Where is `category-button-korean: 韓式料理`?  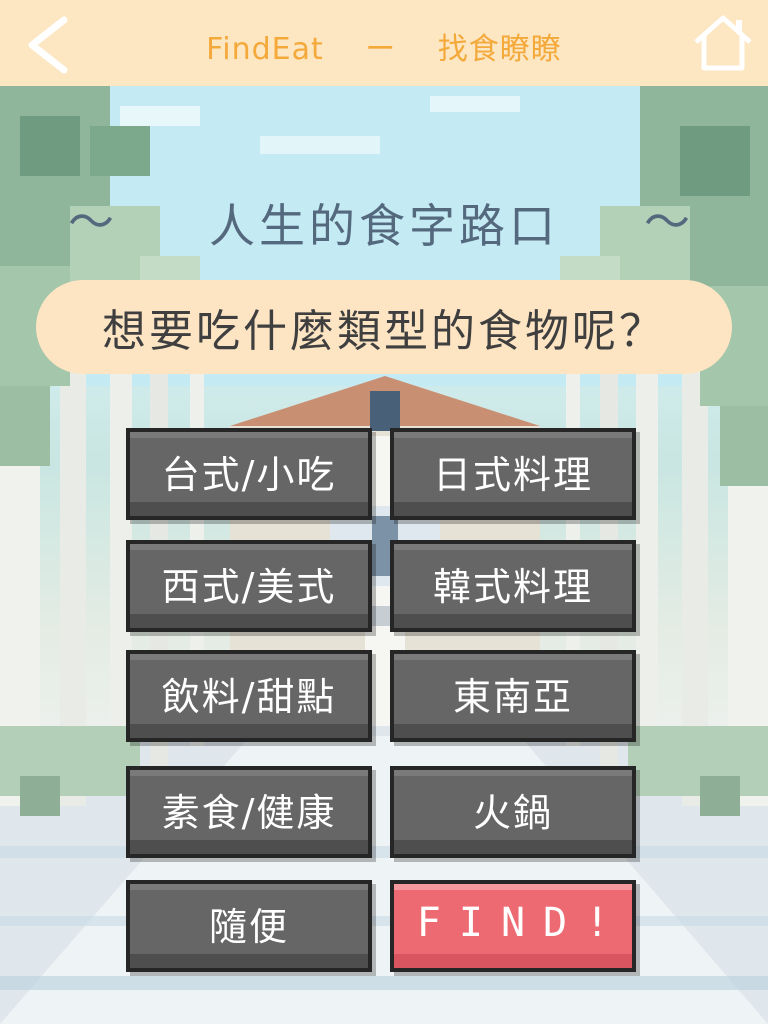
category-button-korean: 韓式料理 is located at coordinates (513, 586).